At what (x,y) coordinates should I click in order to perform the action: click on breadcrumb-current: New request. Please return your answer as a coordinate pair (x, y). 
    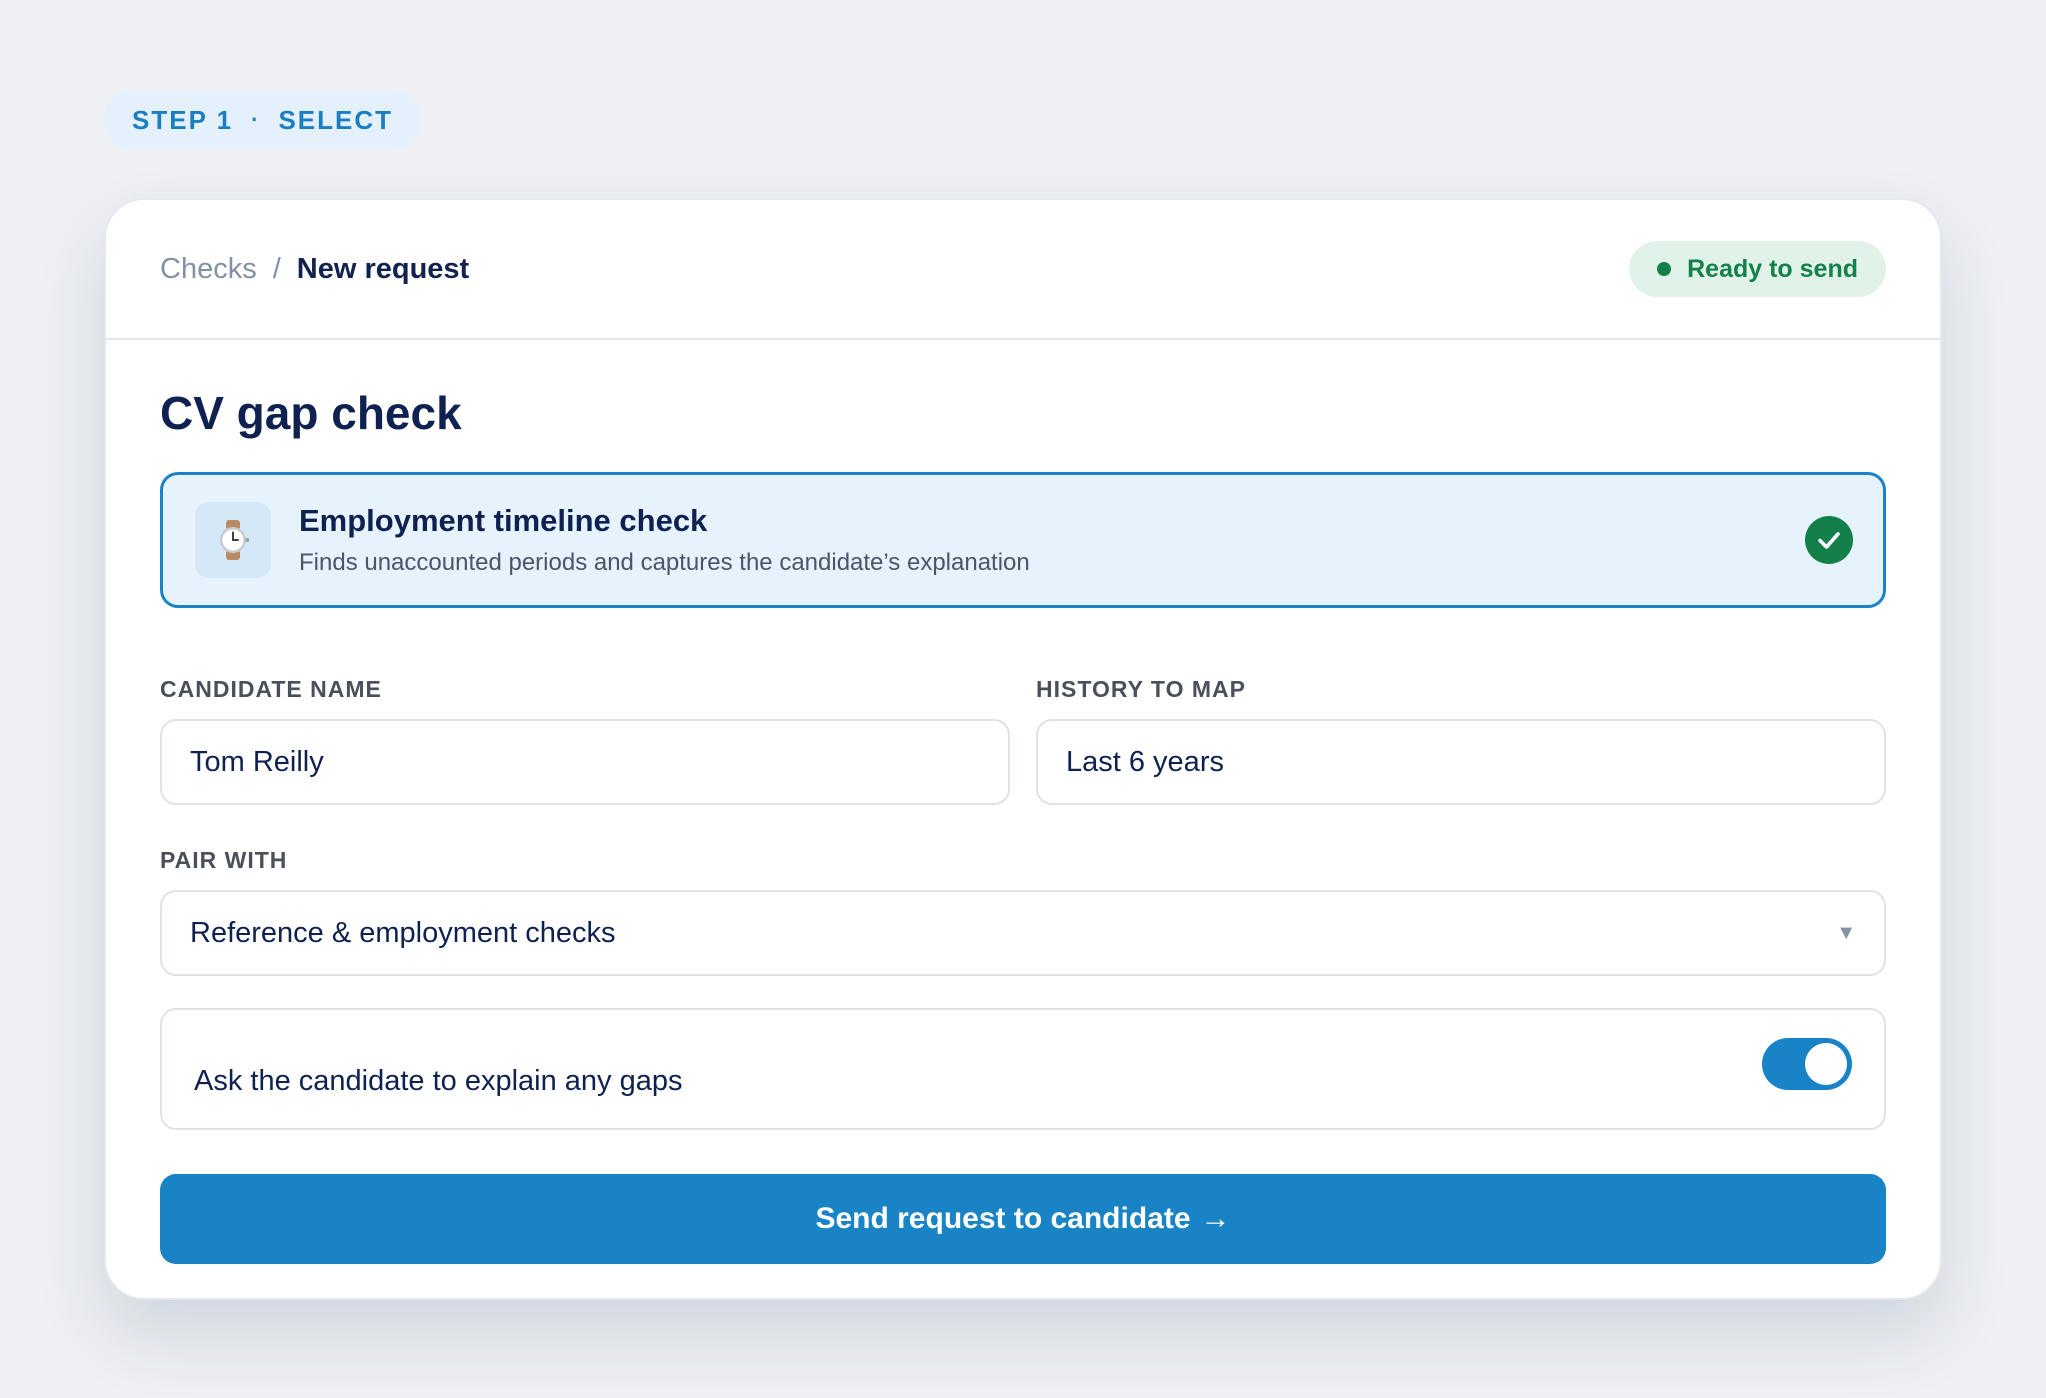
    Looking at the image, I should click on (383, 268).